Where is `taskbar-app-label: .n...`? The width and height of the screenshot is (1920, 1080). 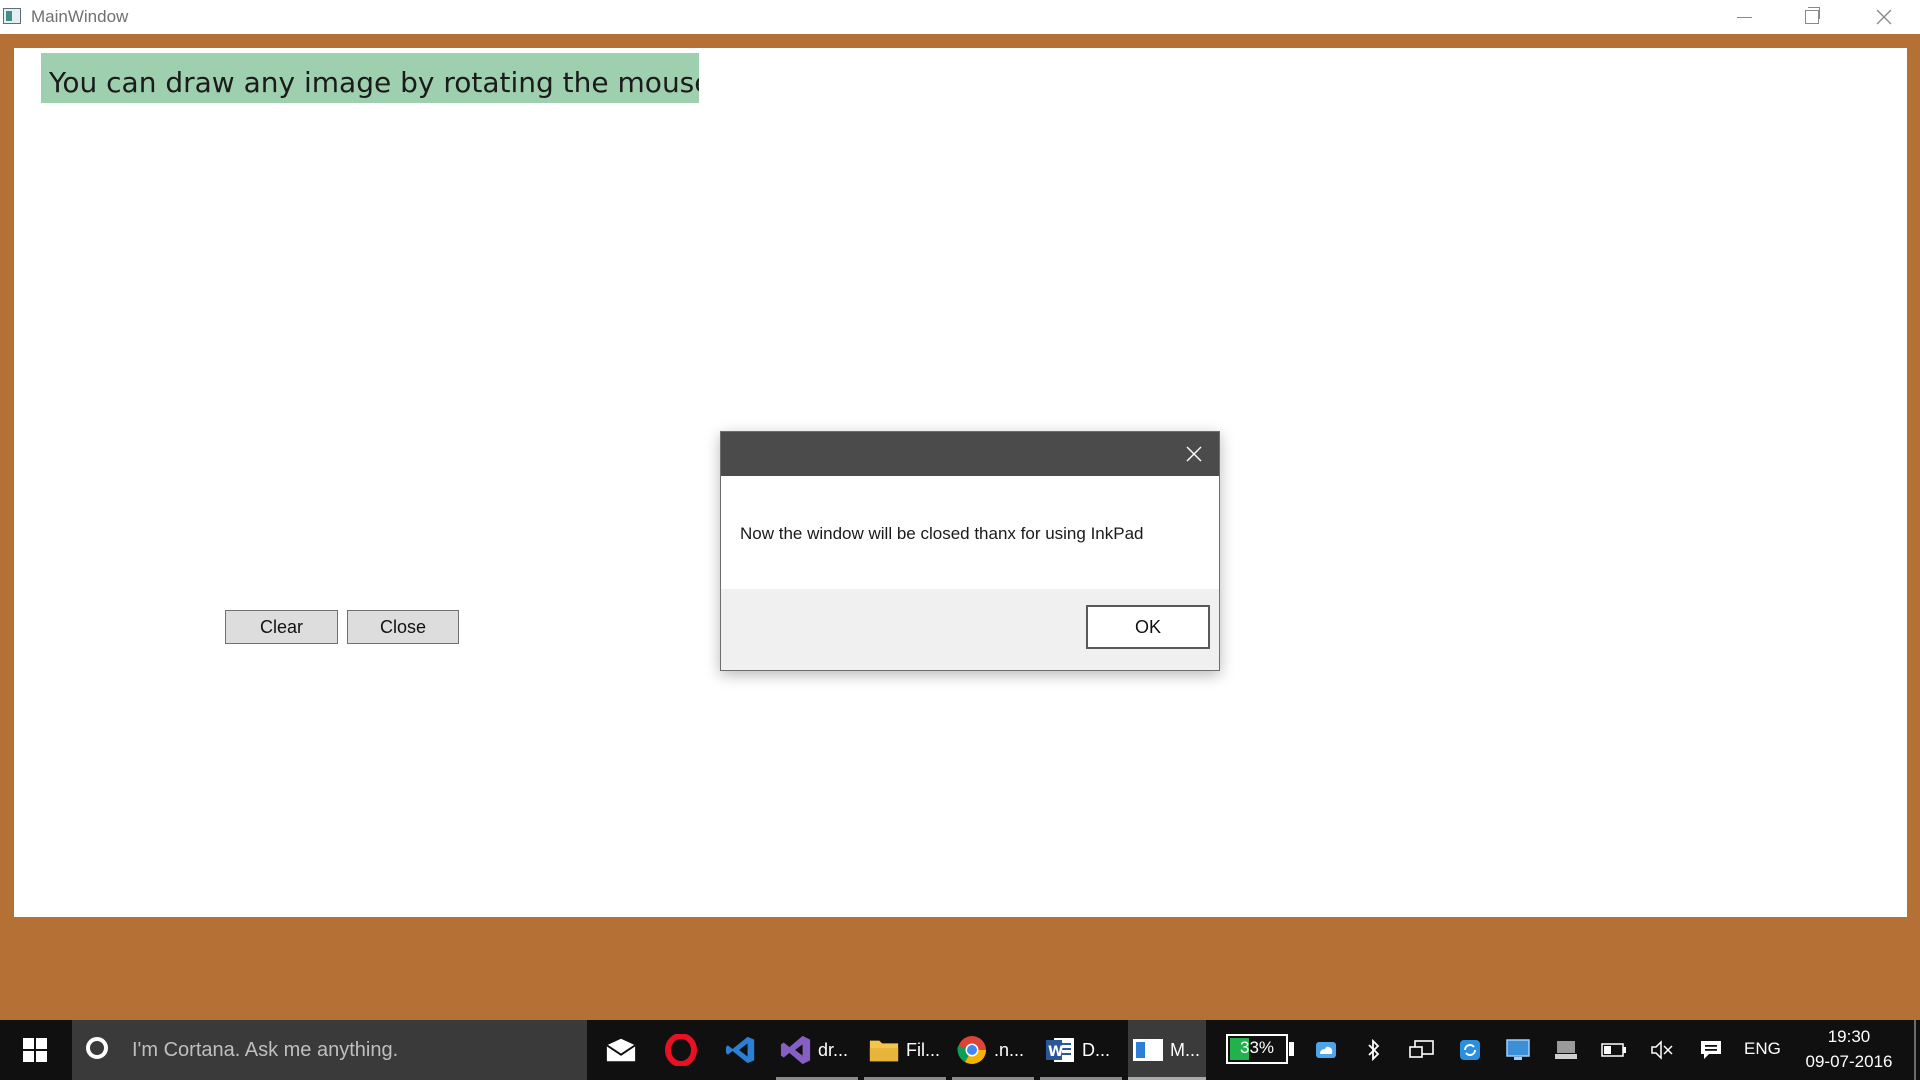
taskbar-app-label: .n... is located at coordinates (1009, 1049).